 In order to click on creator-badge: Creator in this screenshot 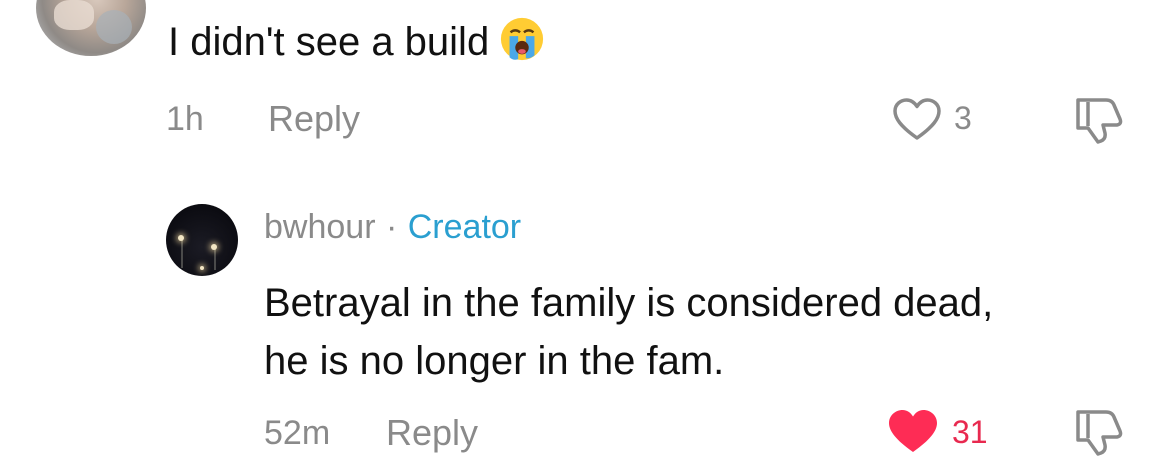, I will do `click(464, 227)`.